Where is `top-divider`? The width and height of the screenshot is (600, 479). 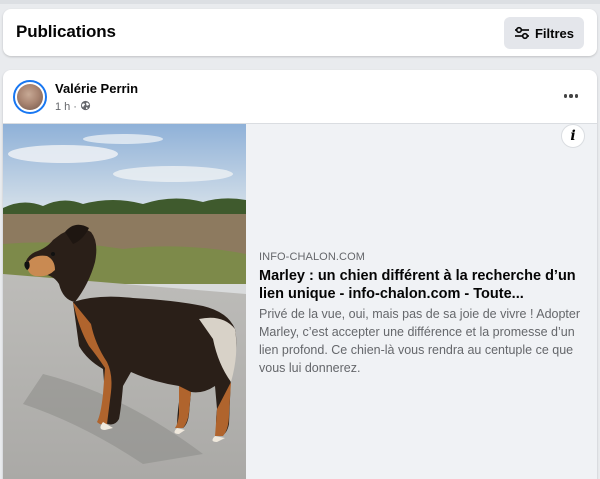
top-divider is located at coordinates (300, 2).